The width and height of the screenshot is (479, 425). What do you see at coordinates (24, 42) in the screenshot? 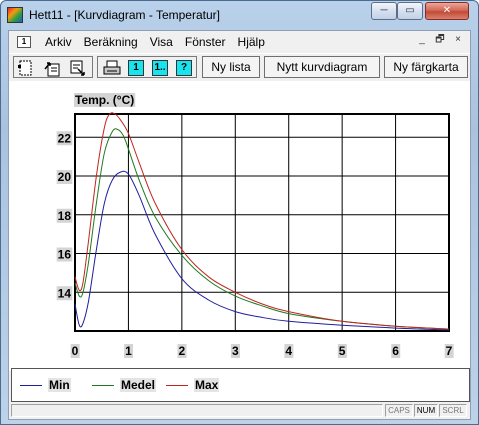
I see `document-icon: 1` at bounding box center [24, 42].